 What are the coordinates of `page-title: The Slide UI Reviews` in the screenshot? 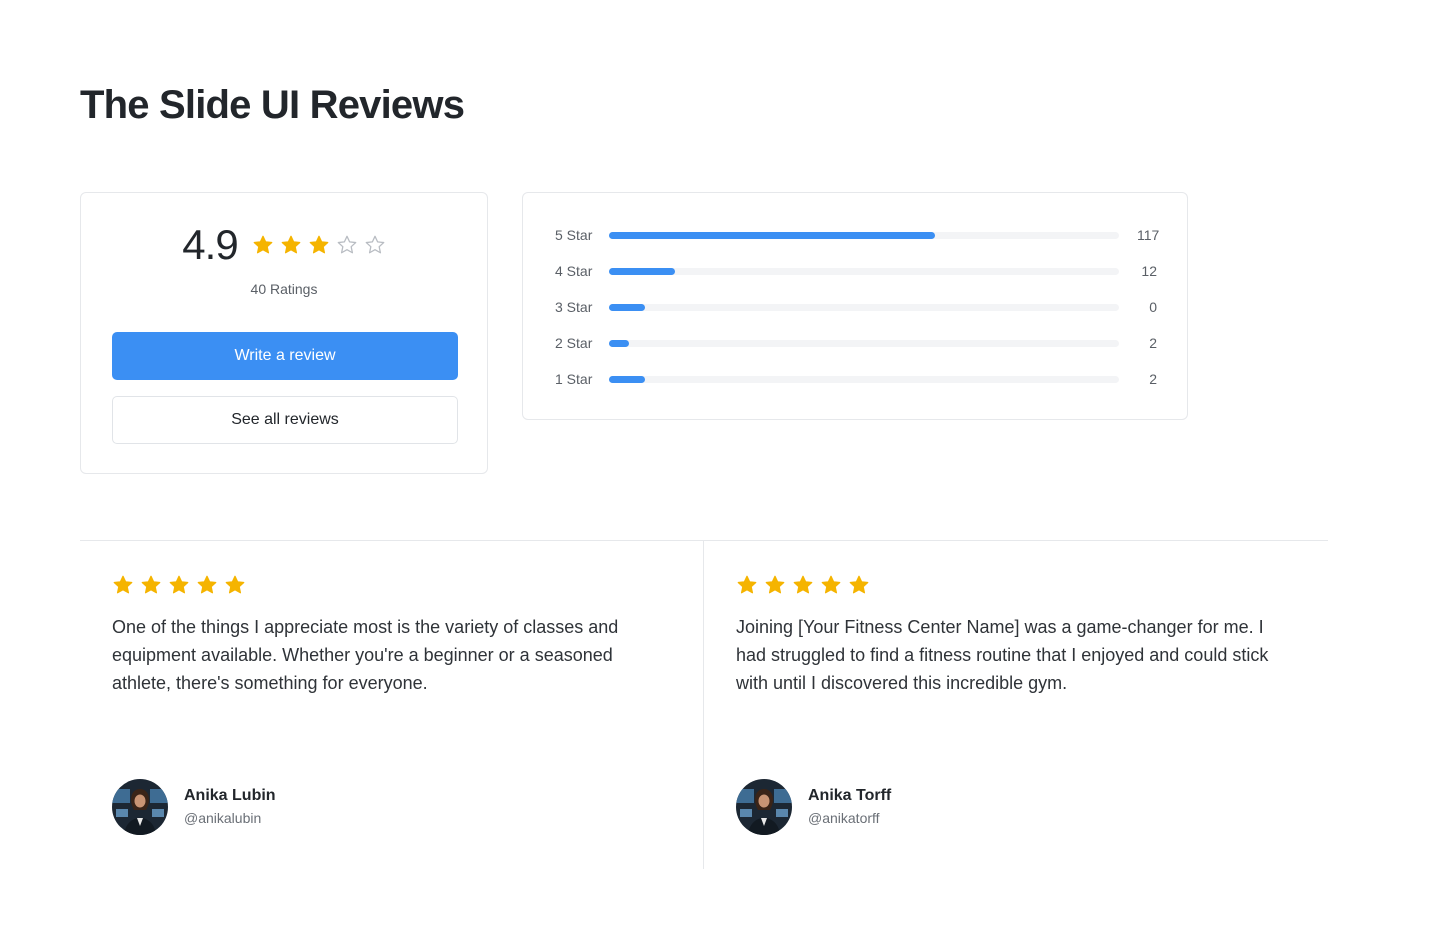 It's located at (272, 105).